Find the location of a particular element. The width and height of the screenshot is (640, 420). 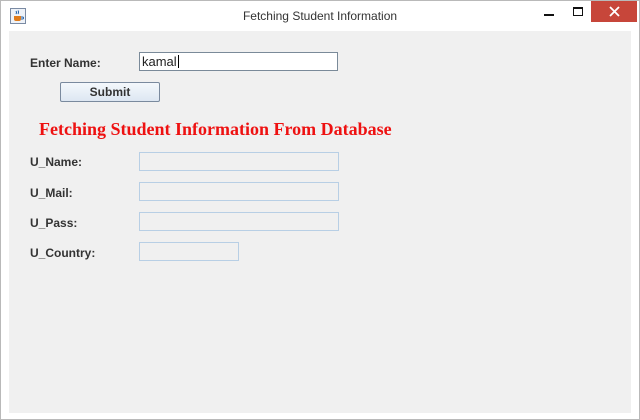

u-name-field is located at coordinates (239, 161).